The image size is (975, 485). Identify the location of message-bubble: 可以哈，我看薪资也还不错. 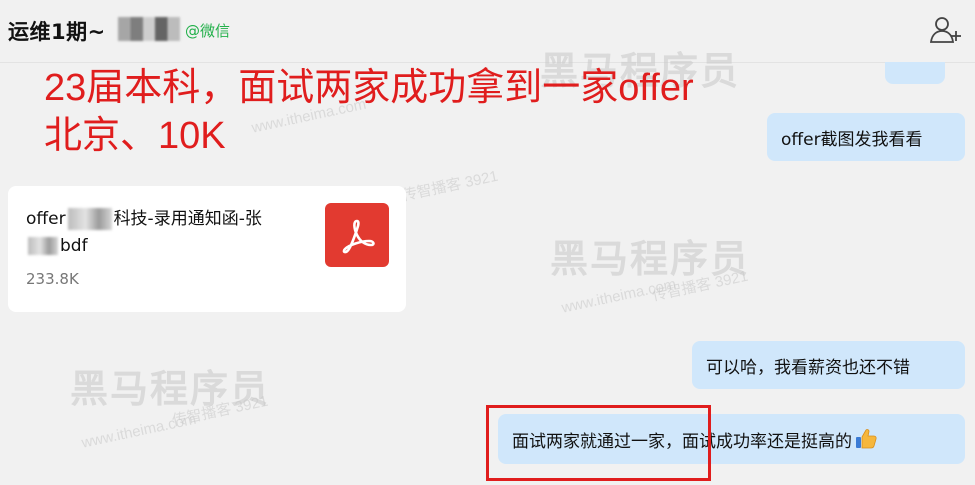
(828, 365).